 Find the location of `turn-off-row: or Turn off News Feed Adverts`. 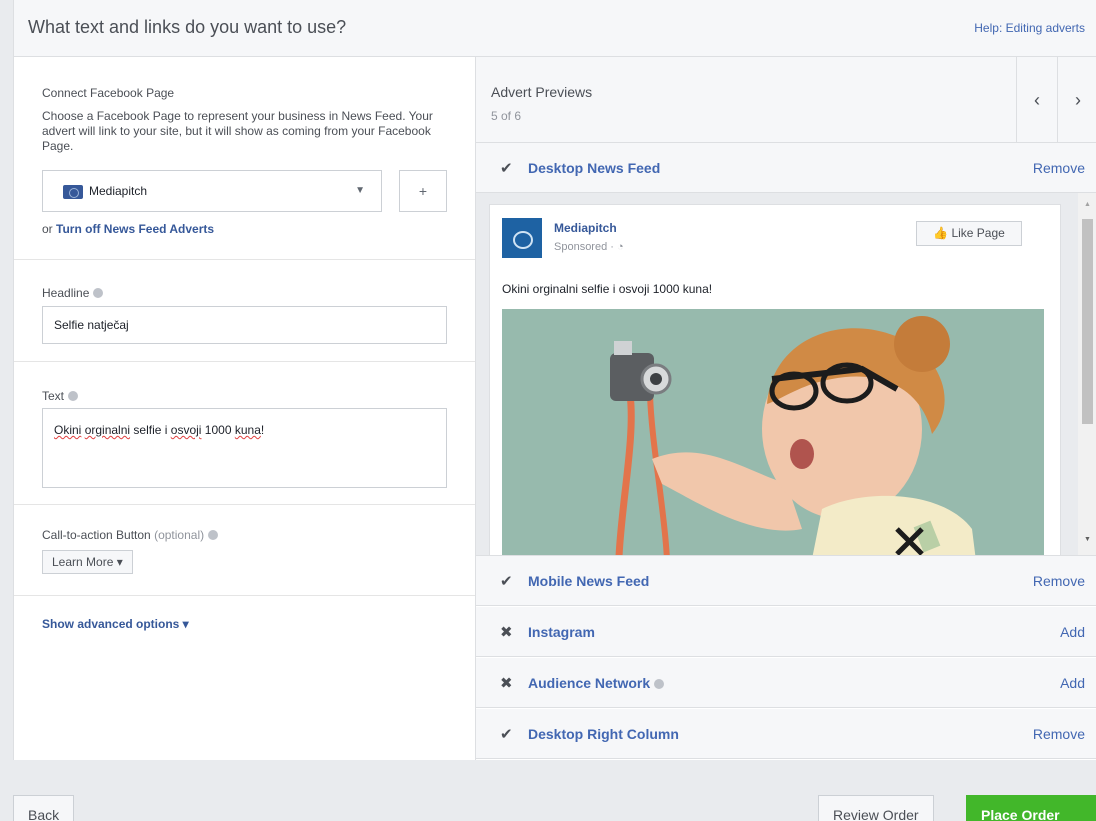

turn-off-row: or Turn off News Feed Adverts is located at coordinates (128, 229).